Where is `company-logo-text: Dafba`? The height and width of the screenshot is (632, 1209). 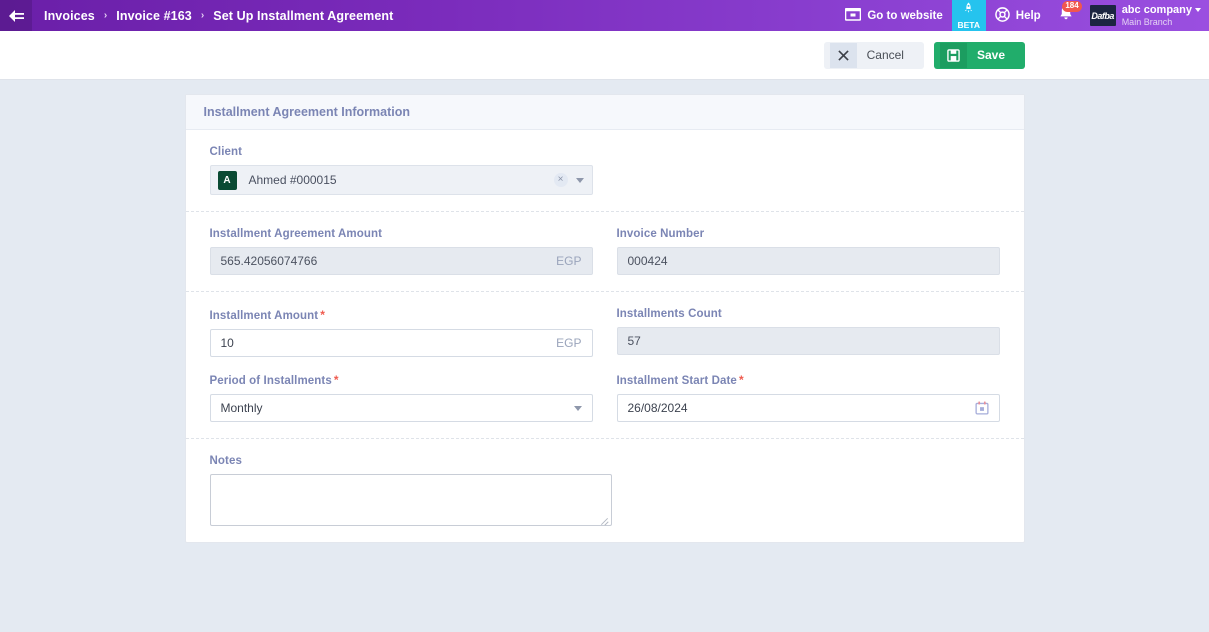
company-logo-text: Dafba is located at coordinates (1102, 15).